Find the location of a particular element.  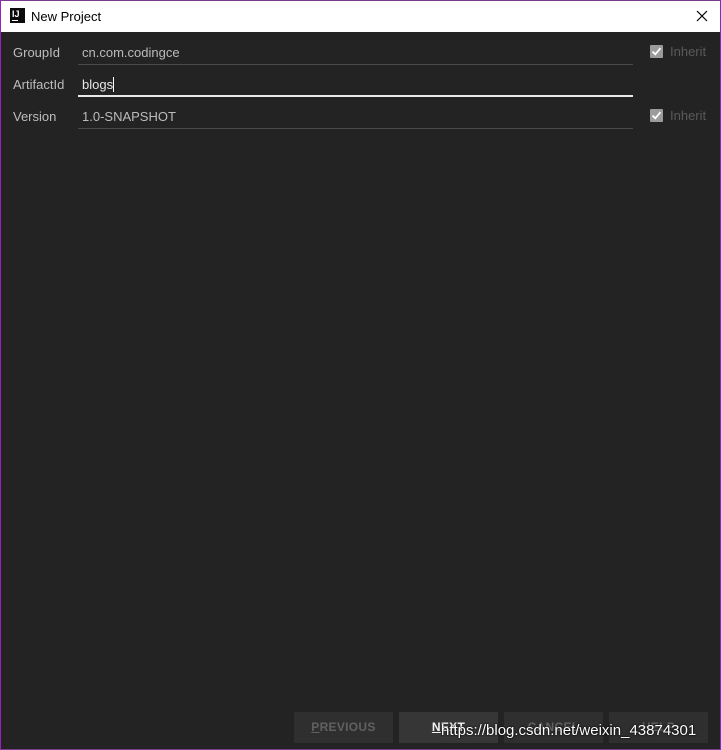

group-id-label: GroupId is located at coordinates (36, 52).